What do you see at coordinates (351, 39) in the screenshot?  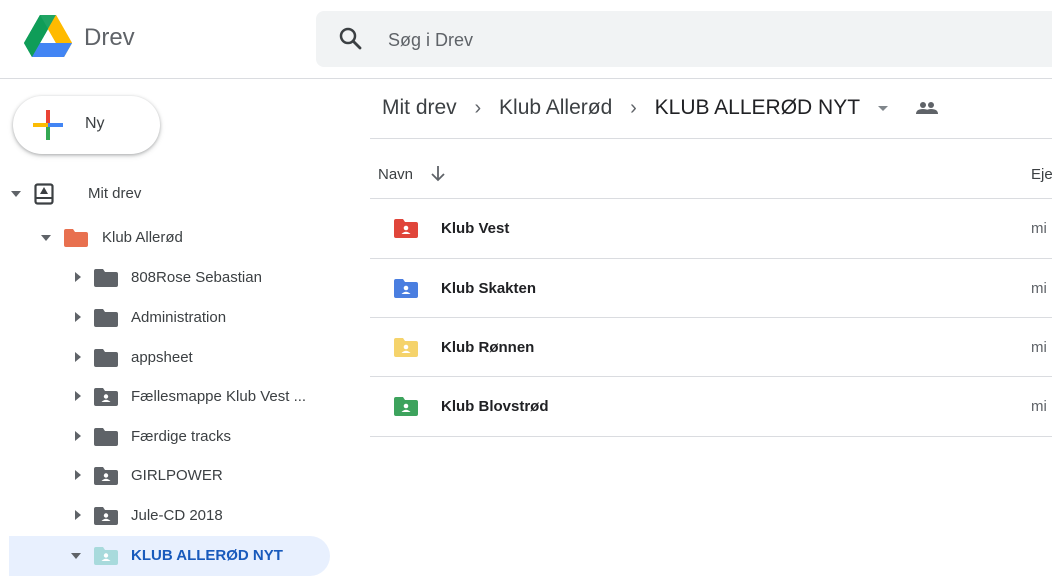 I see `search-icon` at bounding box center [351, 39].